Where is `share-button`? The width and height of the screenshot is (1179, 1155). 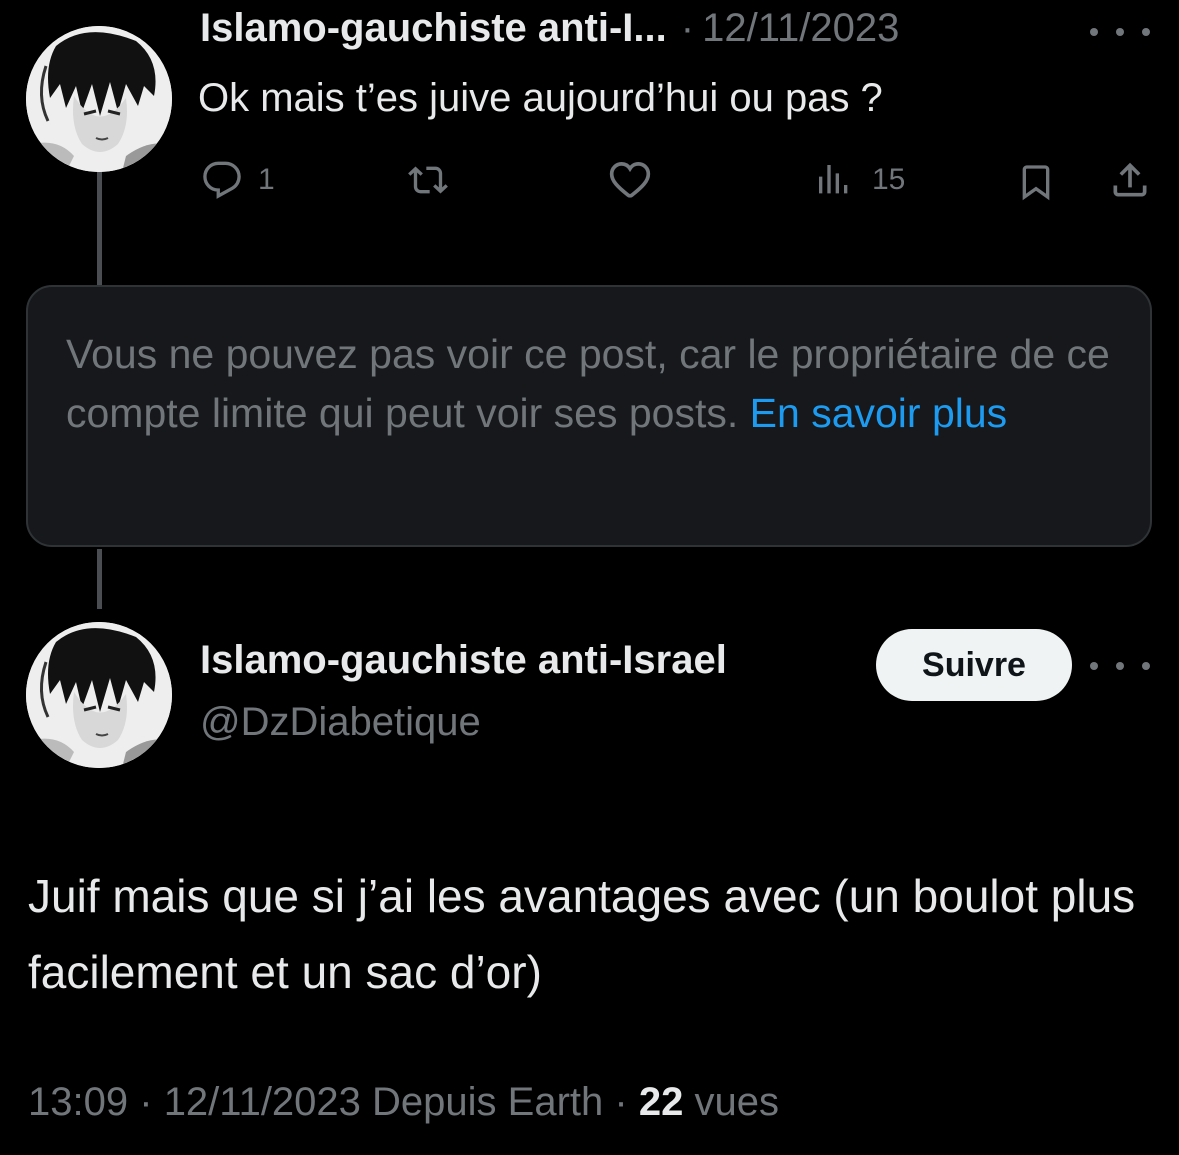
share-button is located at coordinates (1130, 180).